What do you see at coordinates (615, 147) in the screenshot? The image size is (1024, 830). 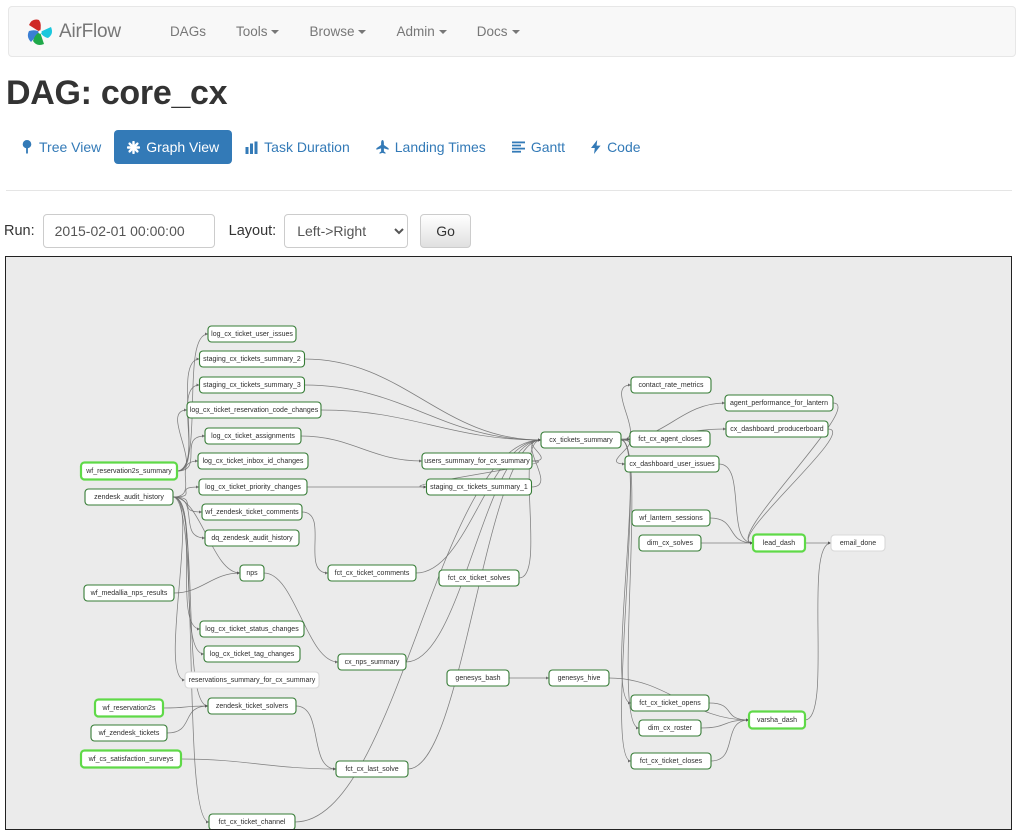 I see `tab-code: Code` at bounding box center [615, 147].